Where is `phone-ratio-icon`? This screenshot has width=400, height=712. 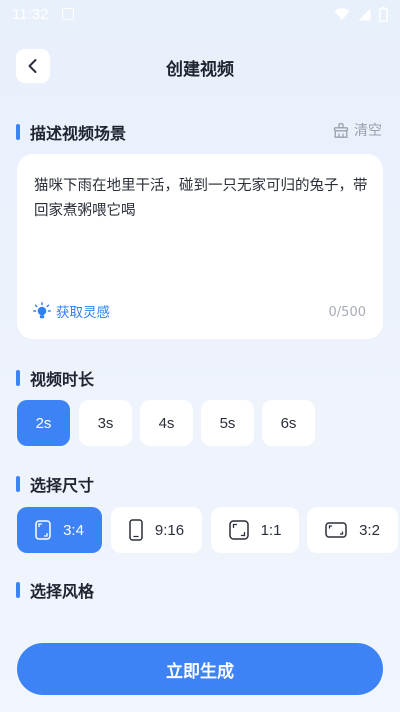
phone-ratio-icon is located at coordinates (136, 530).